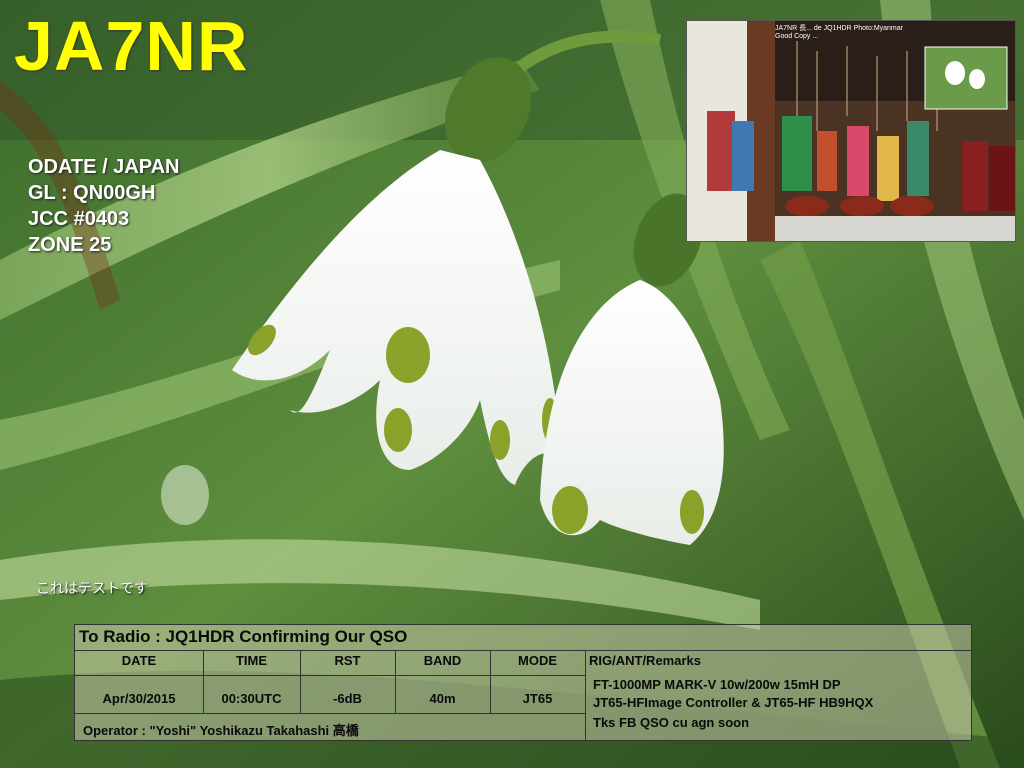 This screenshot has height=768, width=1024. What do you see at coordinates (131, 46) in the screenshot?
I see `callsign-title: JA7NR` at bounding box center [131, 46].